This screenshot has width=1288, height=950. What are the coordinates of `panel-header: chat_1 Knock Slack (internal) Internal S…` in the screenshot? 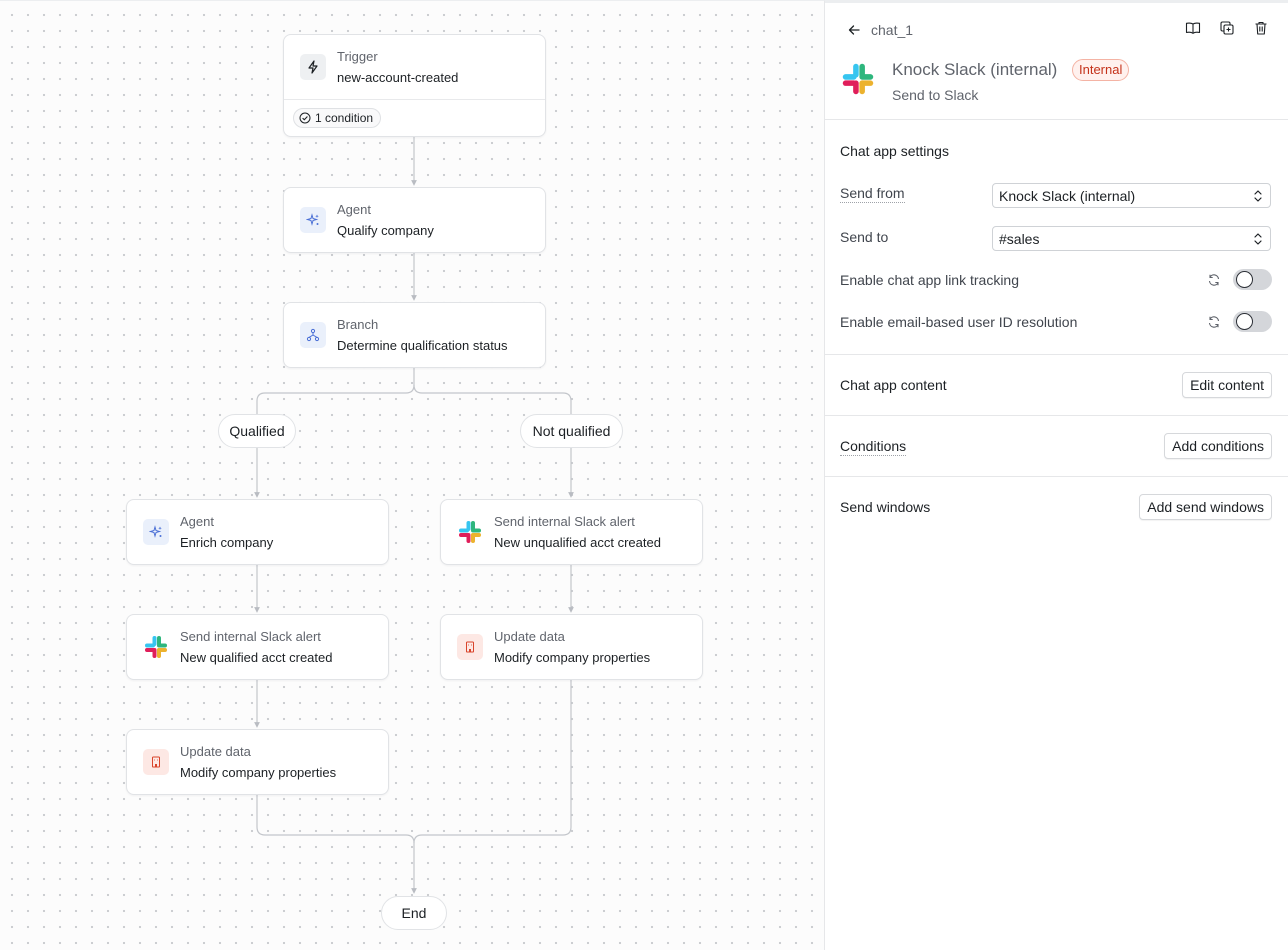 It's located at (1056, 61).